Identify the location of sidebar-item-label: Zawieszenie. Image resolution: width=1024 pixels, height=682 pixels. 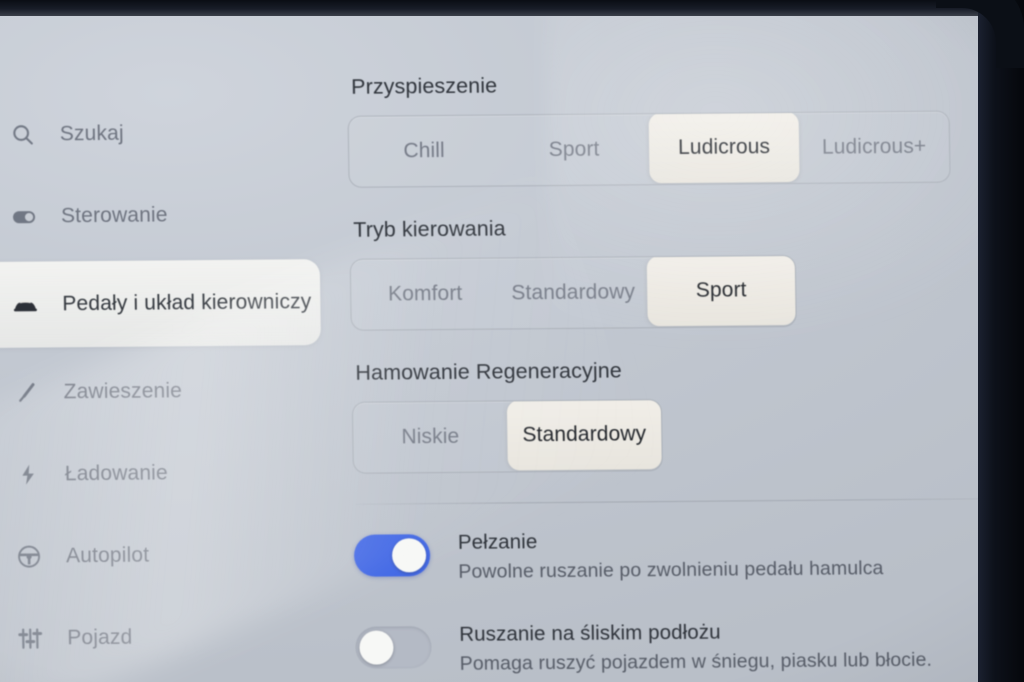
(123, 391).